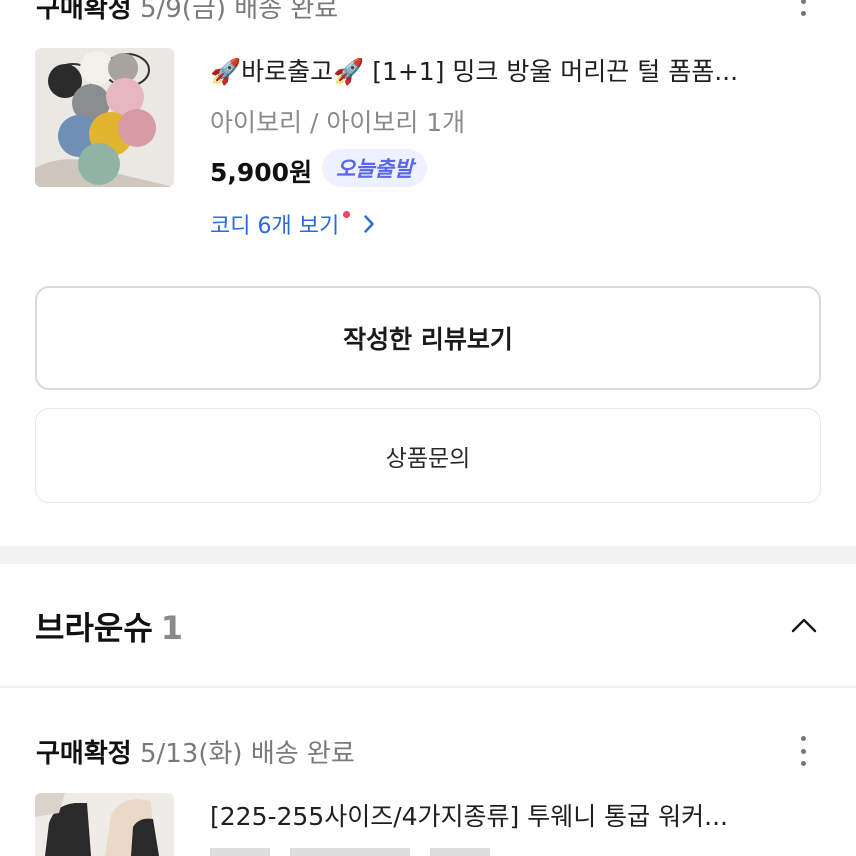 Image resolution: width=856 pixels, height=856 pixels. I want to click on order-status-line: 구매확정 5/13(화) 배송 완료, so click(195, 751).